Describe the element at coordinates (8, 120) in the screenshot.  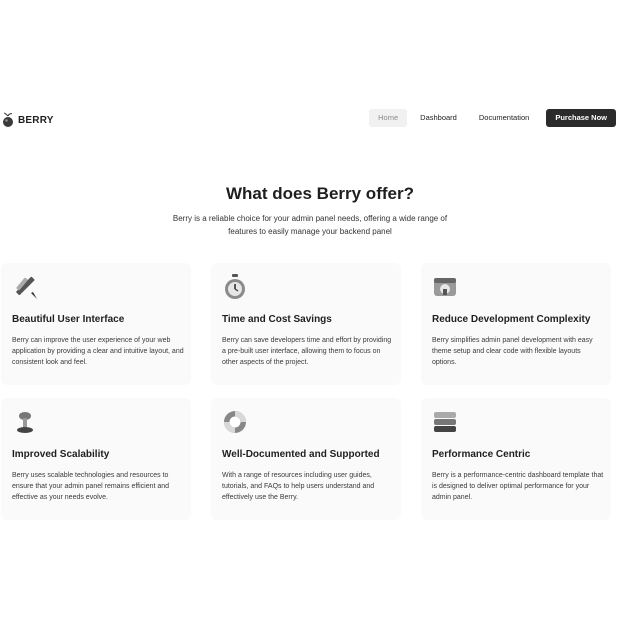
I see `berry-logo-icon` at that location.